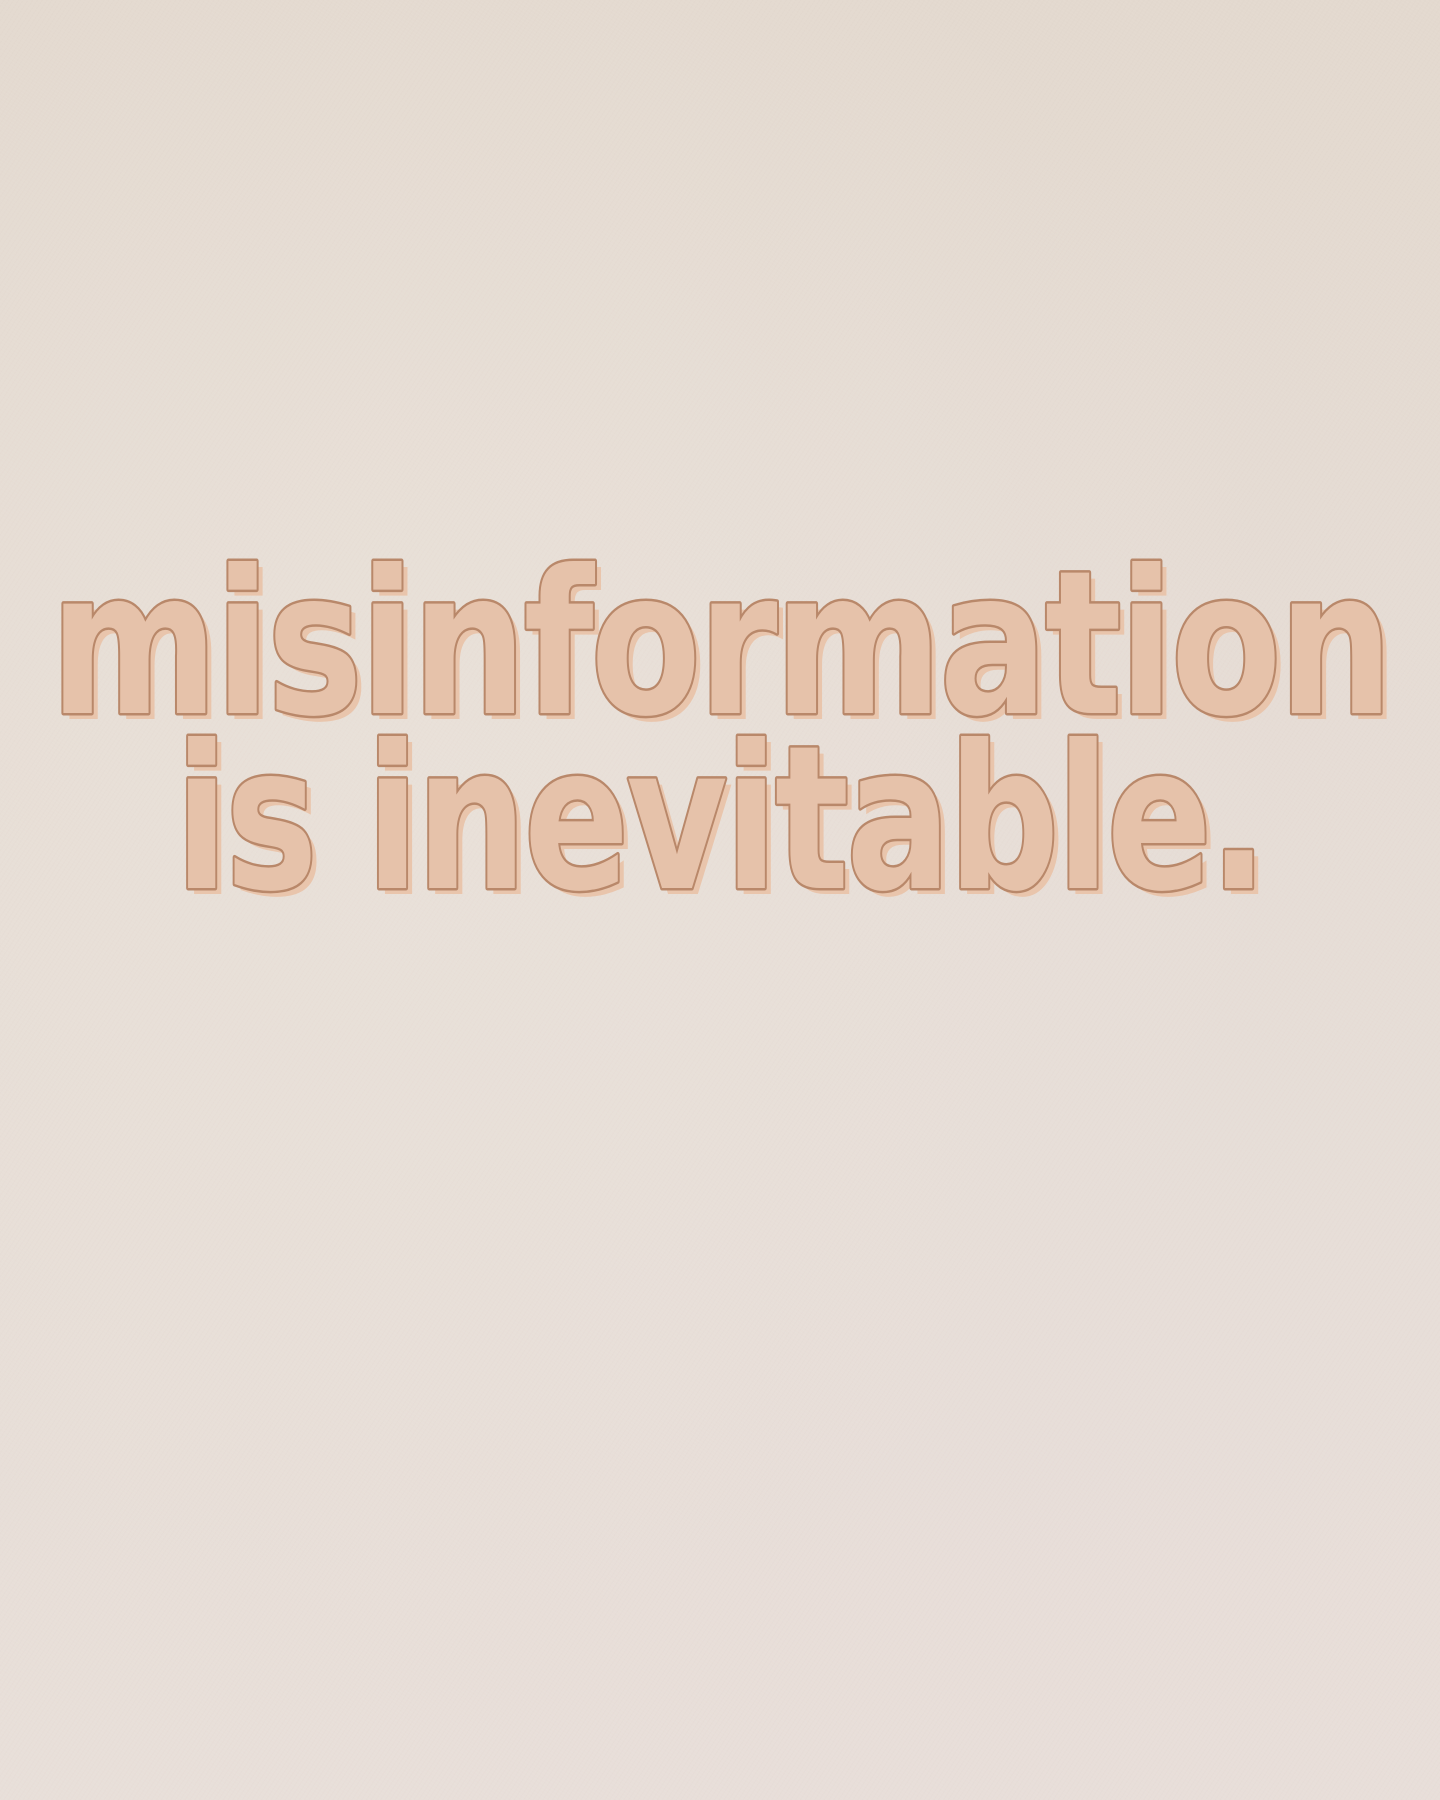  I want to click on headline-line2: is inevitable., so click(720, 819).